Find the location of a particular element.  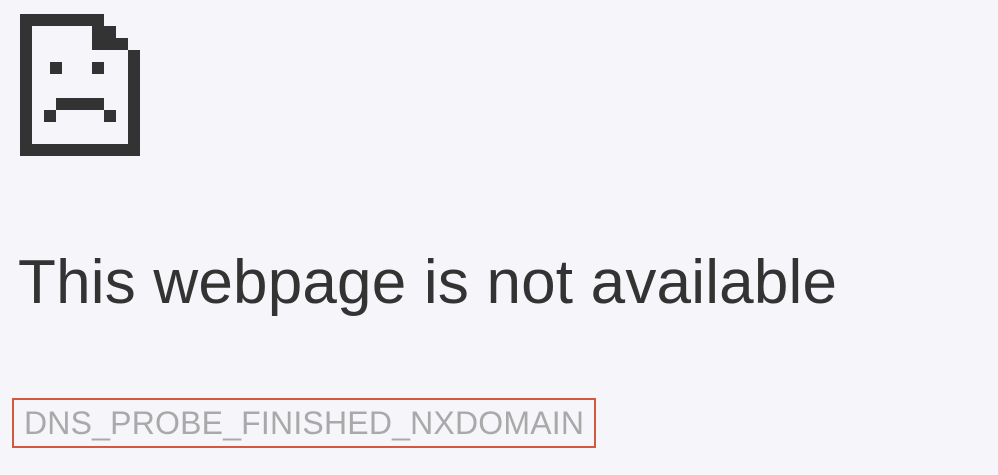

sad-page-icon is located at coordinates (80, 85).